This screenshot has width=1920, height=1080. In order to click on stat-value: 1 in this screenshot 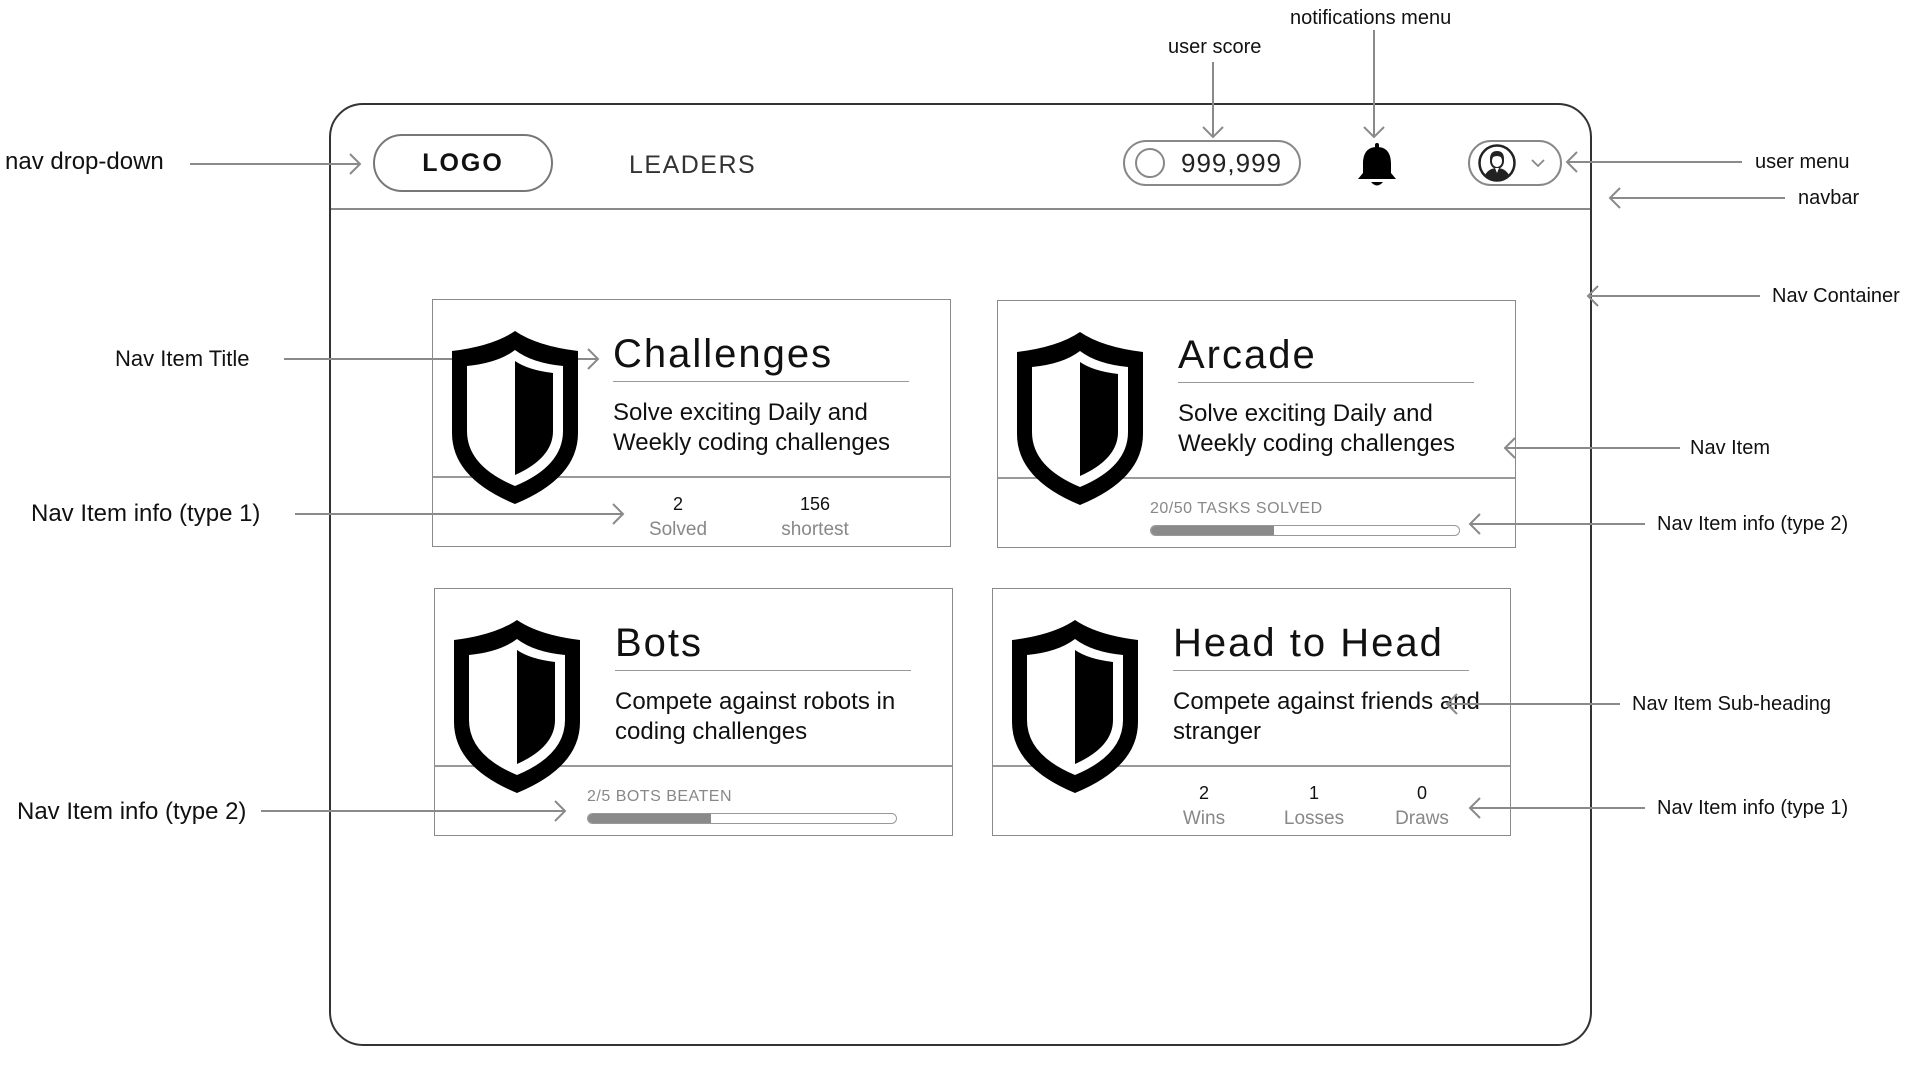, I will do `click(1313, 793)`.